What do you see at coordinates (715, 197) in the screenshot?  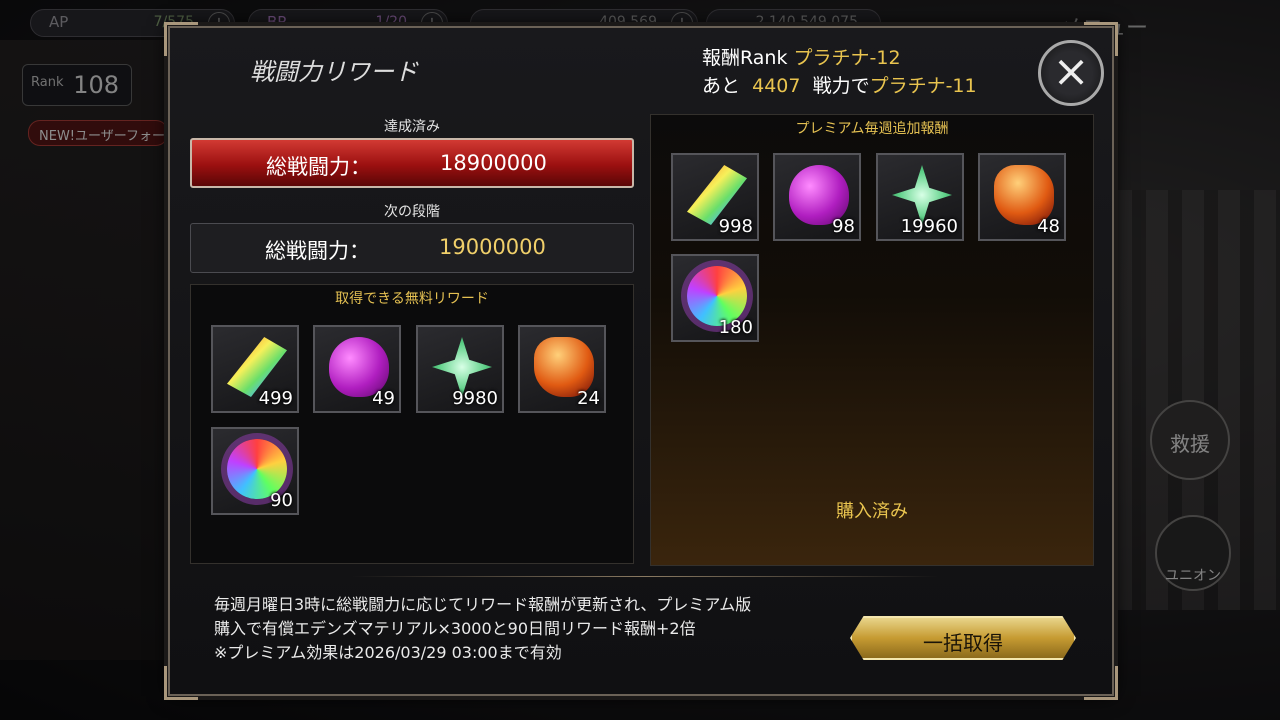 I see `premium-reward-item: 998` at bounding box center [715, 197].